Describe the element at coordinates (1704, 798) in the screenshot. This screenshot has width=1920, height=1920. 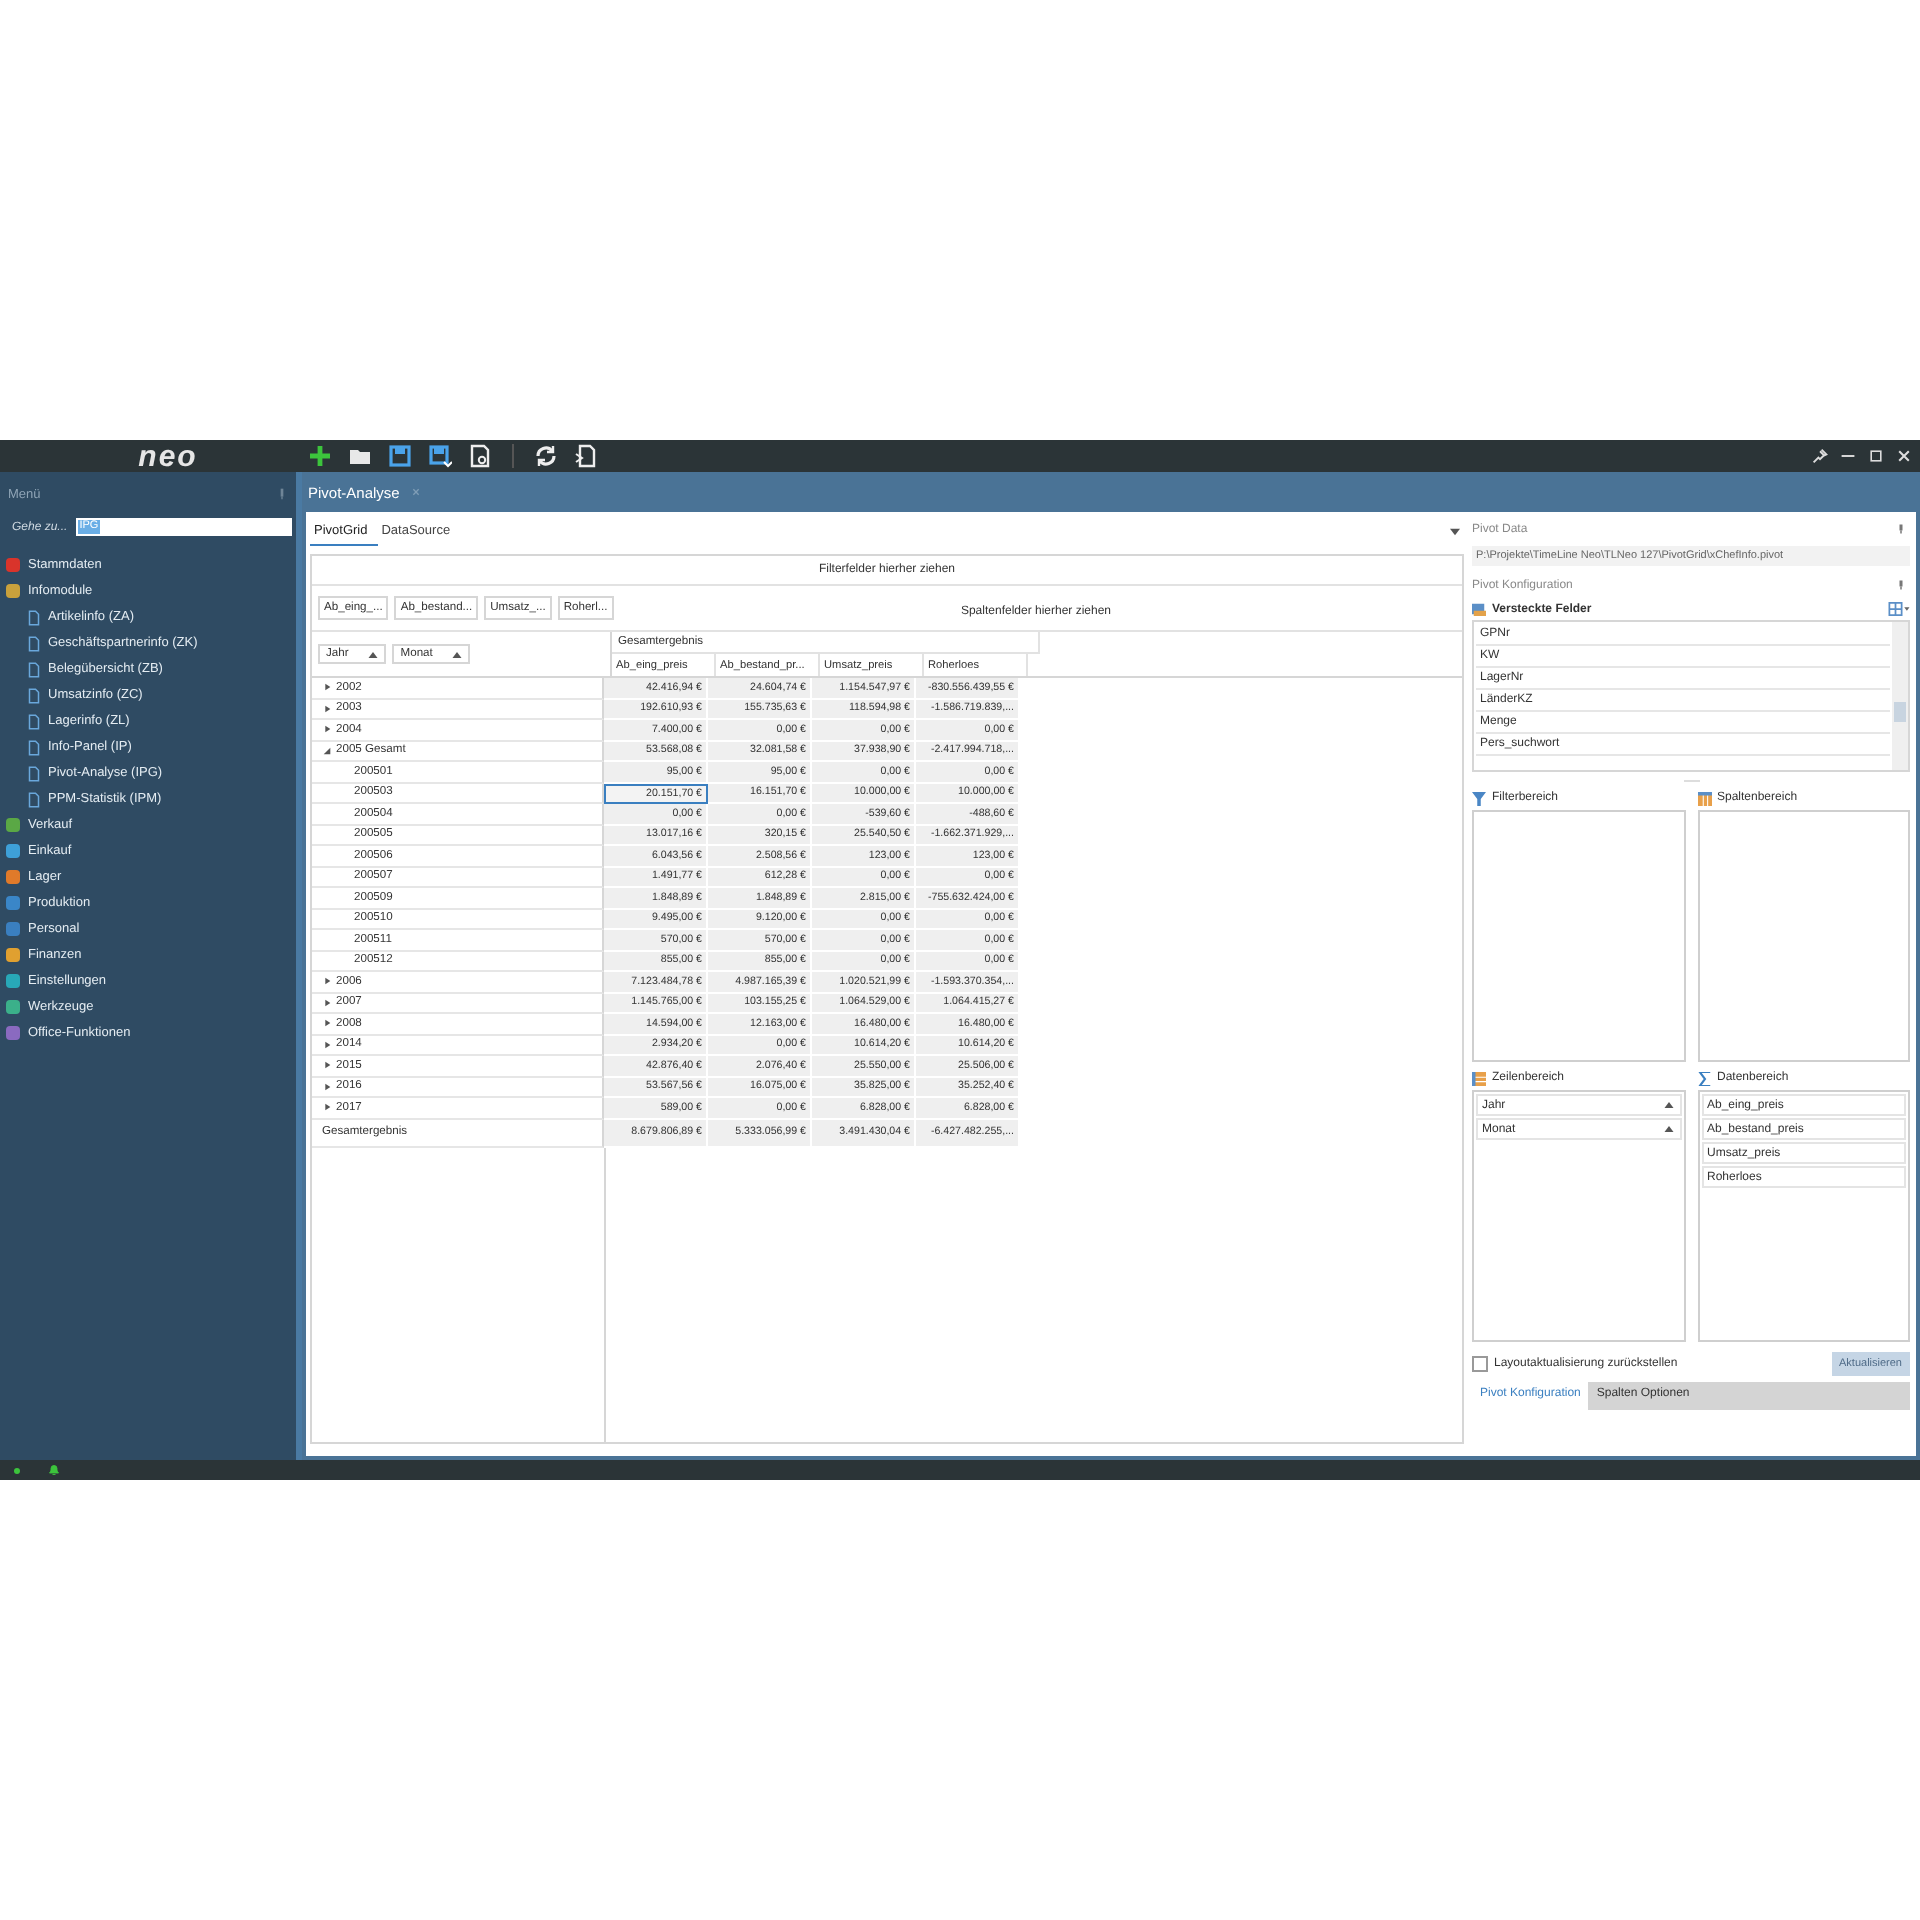
I see `columns-icon` at that location.